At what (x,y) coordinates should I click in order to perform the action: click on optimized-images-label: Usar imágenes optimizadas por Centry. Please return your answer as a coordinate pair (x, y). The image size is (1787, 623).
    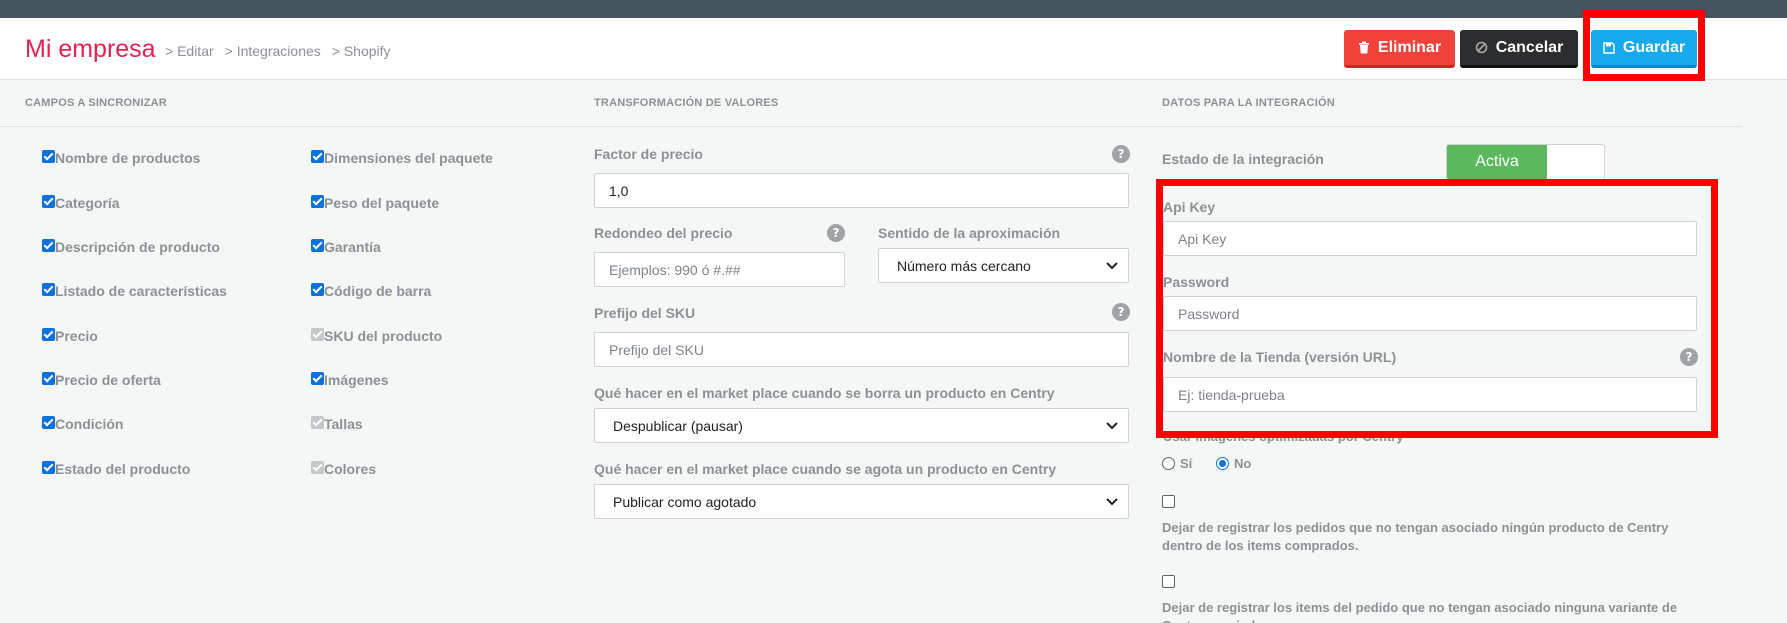
    Looking at the image, I should click on (1283, 436).